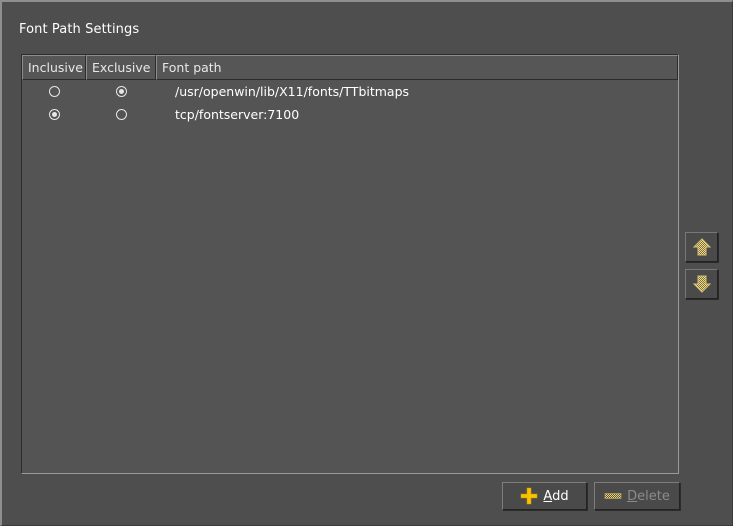 The image size is (733, 526). I want to click on column-header-exclusive: Exclusive, so click(121, 67).